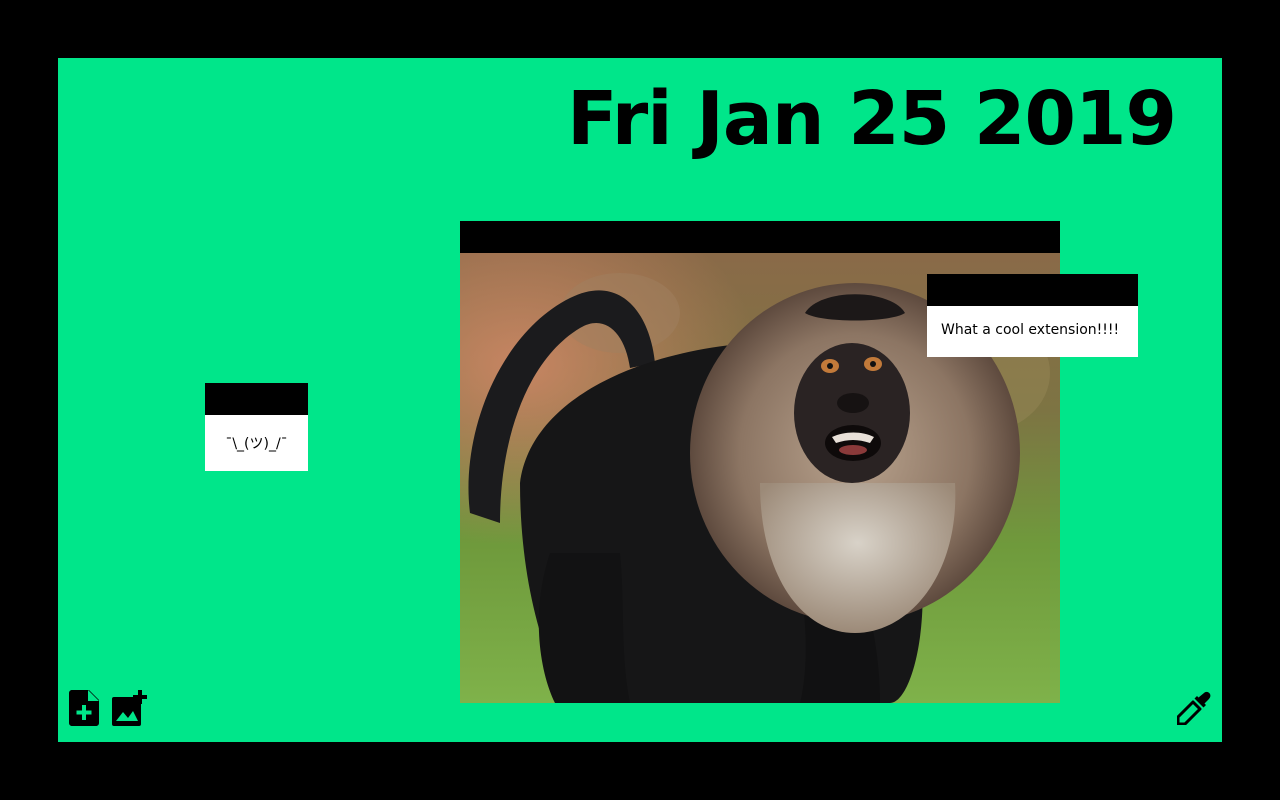 Image resolution: width=1280 pixels, height=800 pixels. I want to click on add-image-icon, so click(129, 708).